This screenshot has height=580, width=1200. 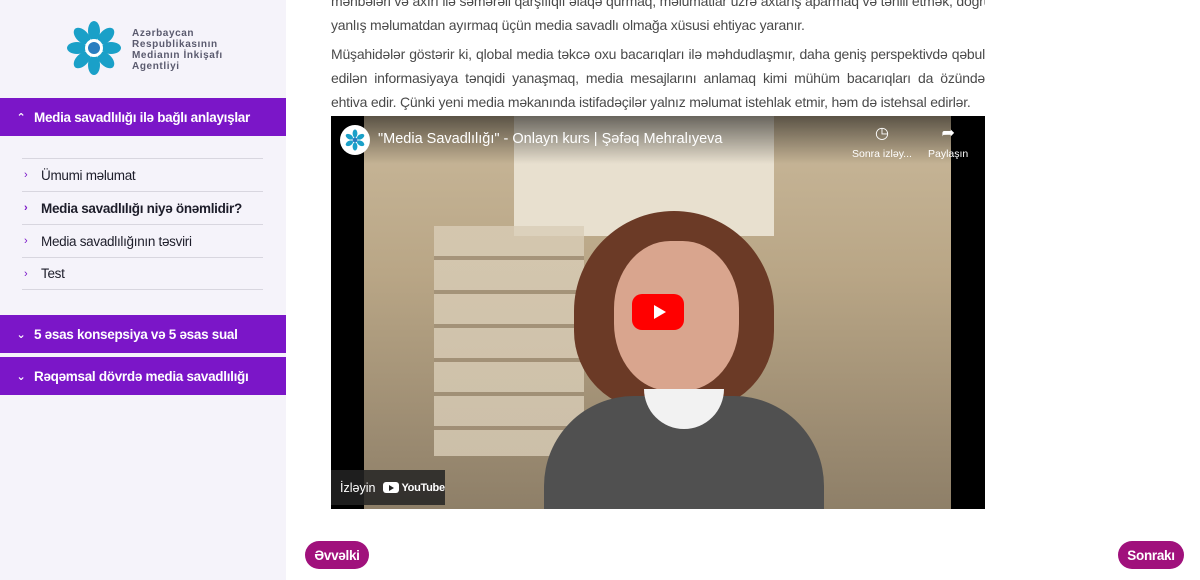 I want to click on clock-icon: ◷, so click(x=881, y=133).